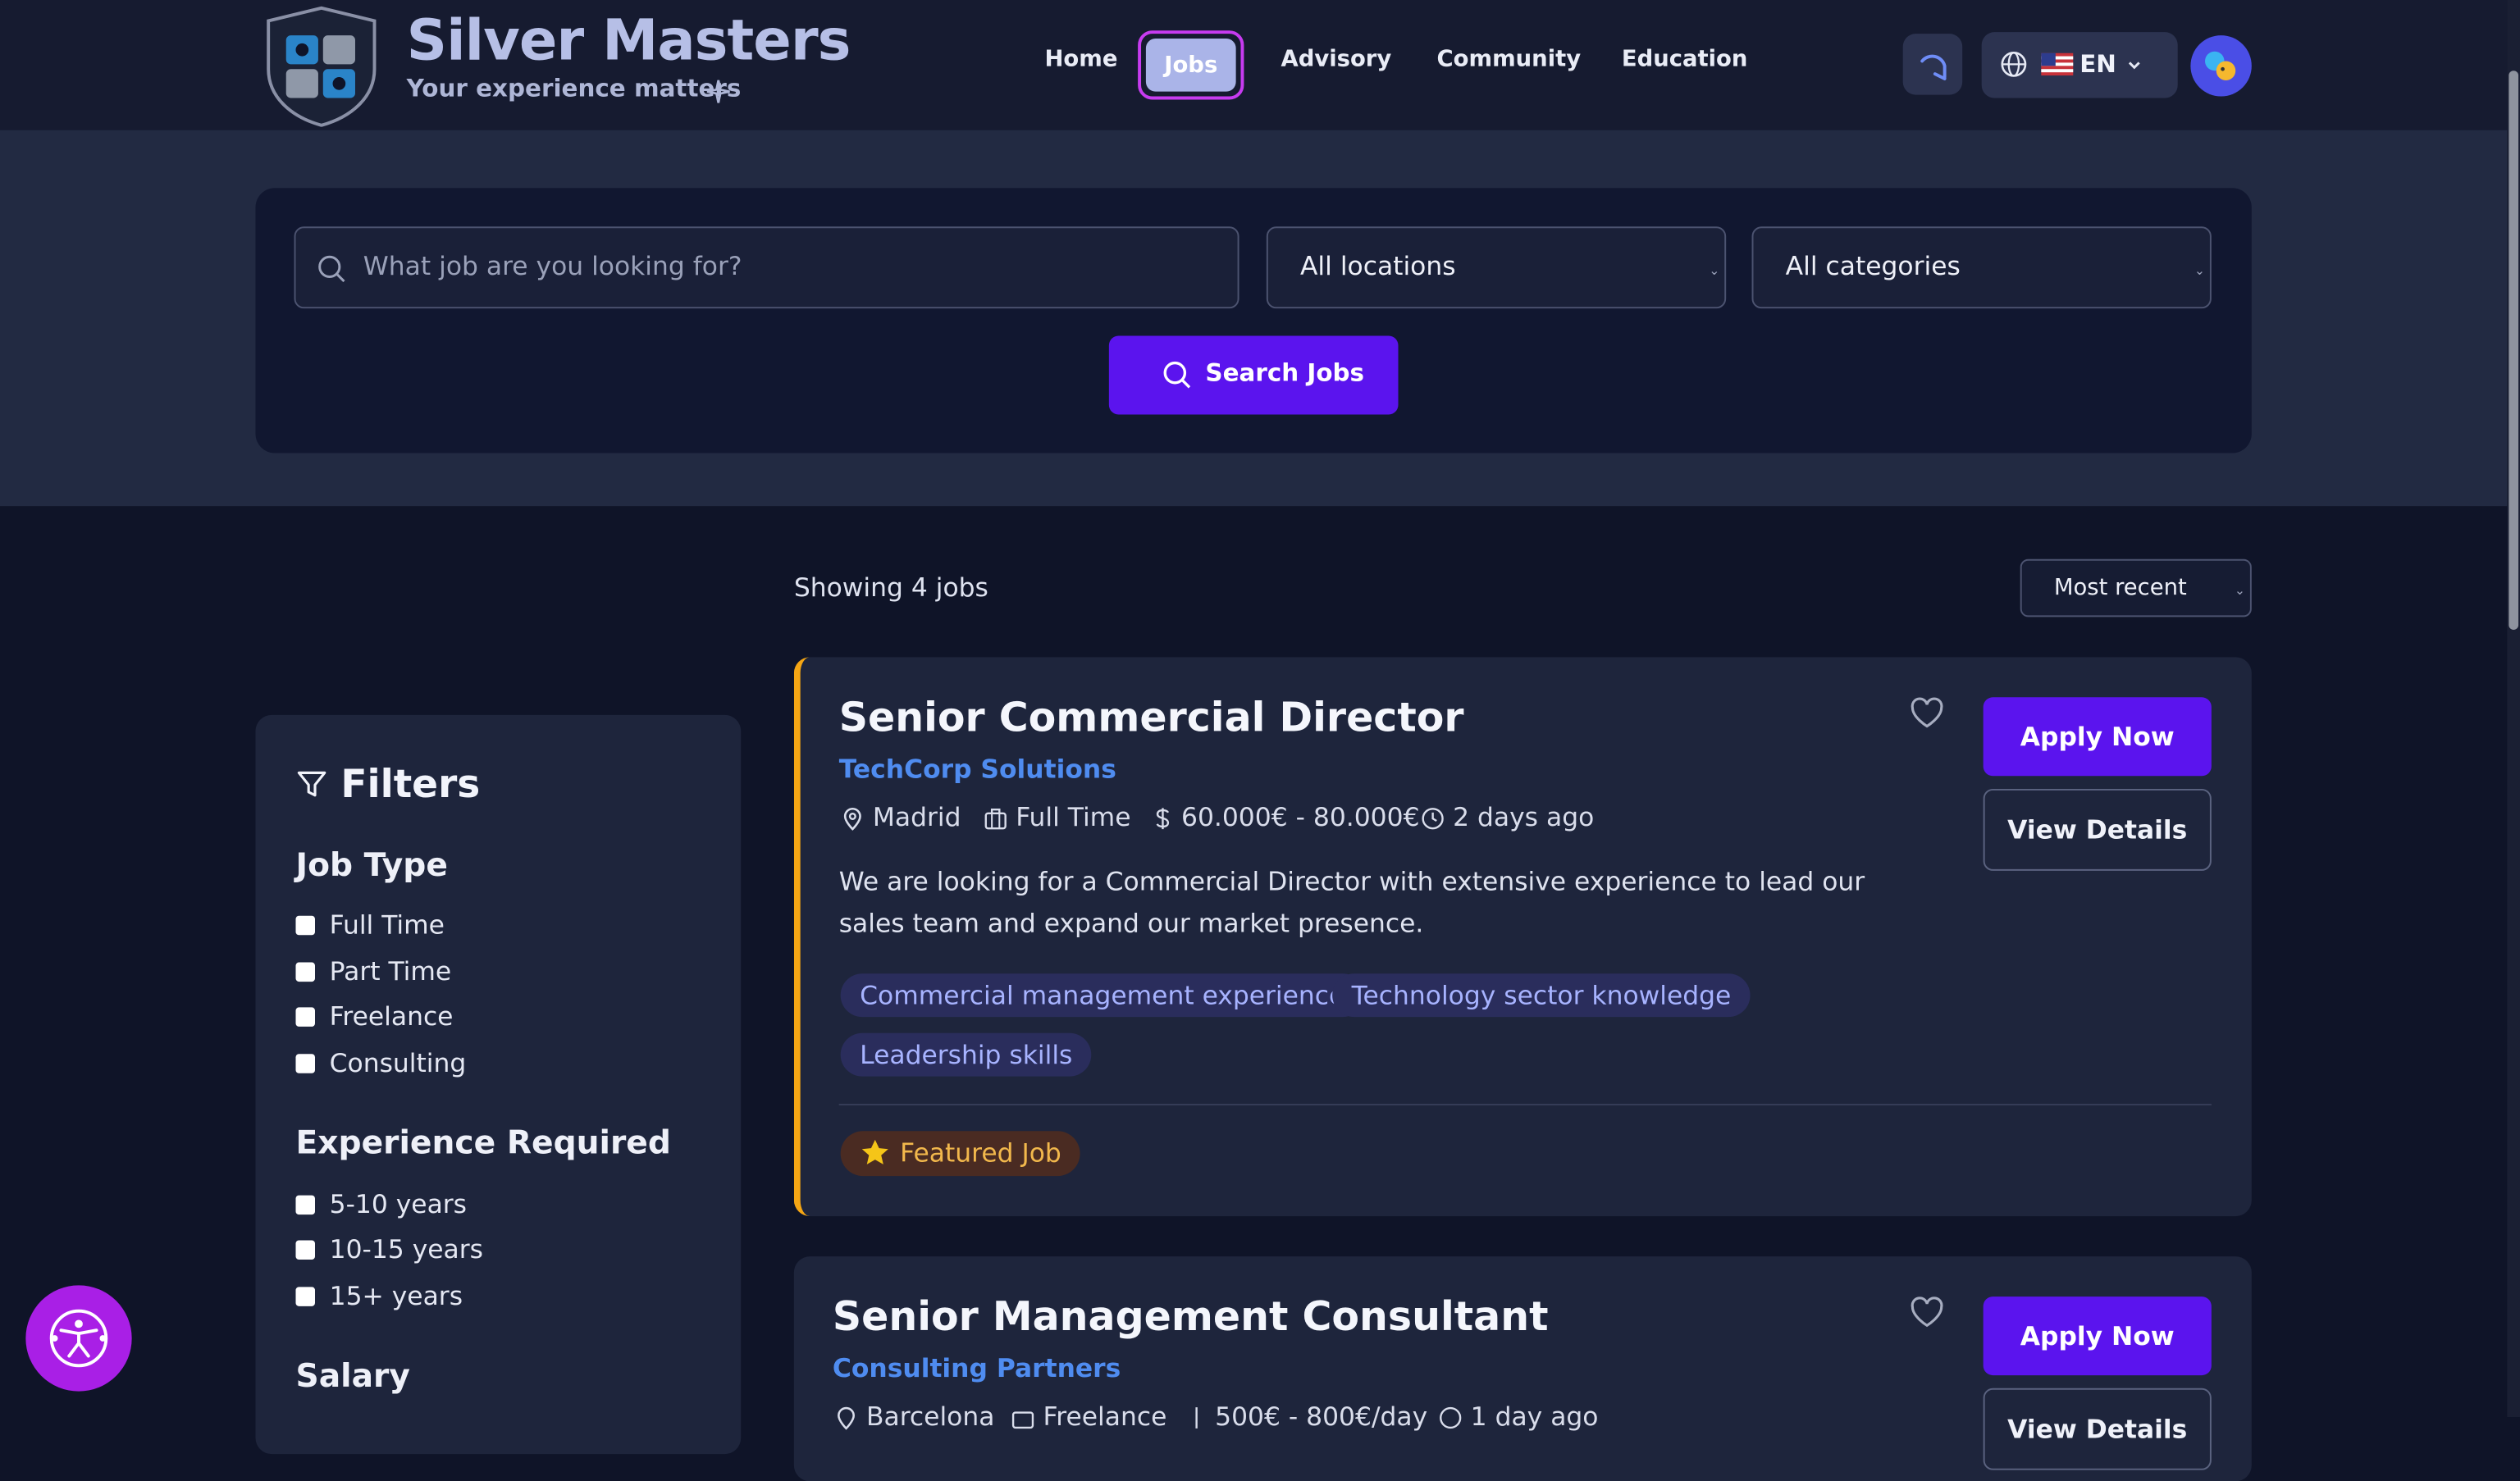 This screenshot has width=2520, height=1481. What do you see at coordinates (629, 42) in the screenshot?
I see `brand-name: Silver Masters` at bounding box center [629, 42].